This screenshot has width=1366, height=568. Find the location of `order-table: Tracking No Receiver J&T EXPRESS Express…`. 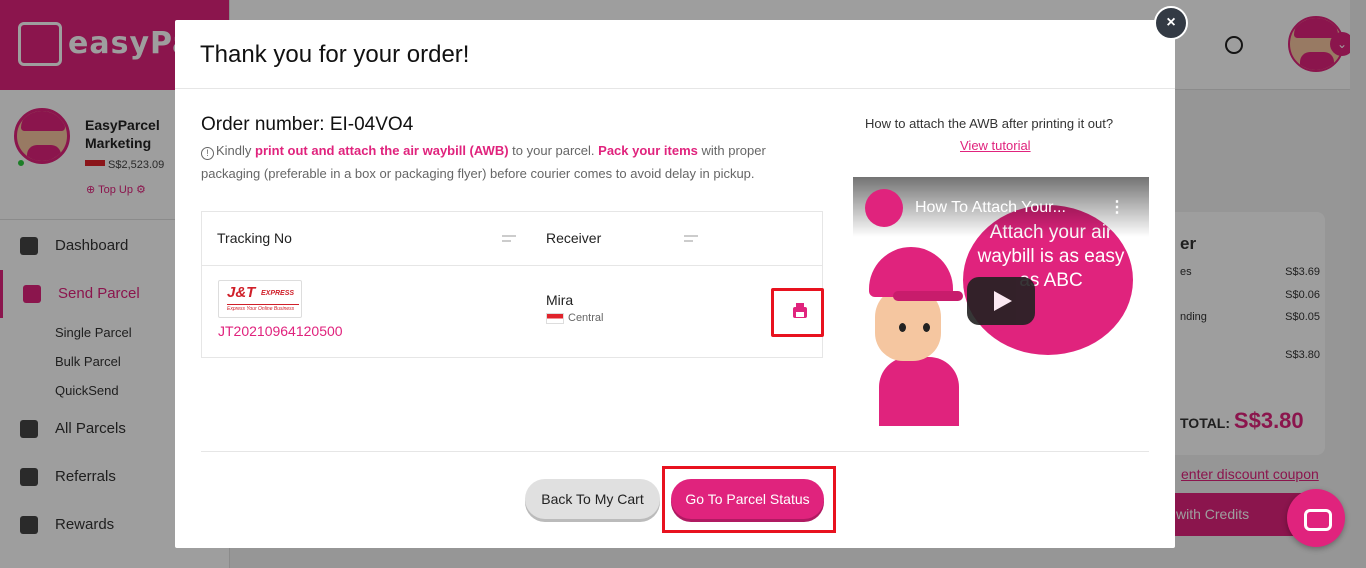

order-table: Tracking No Receiver J&T EXPRESS Express… is located at coordinates (512, 284).